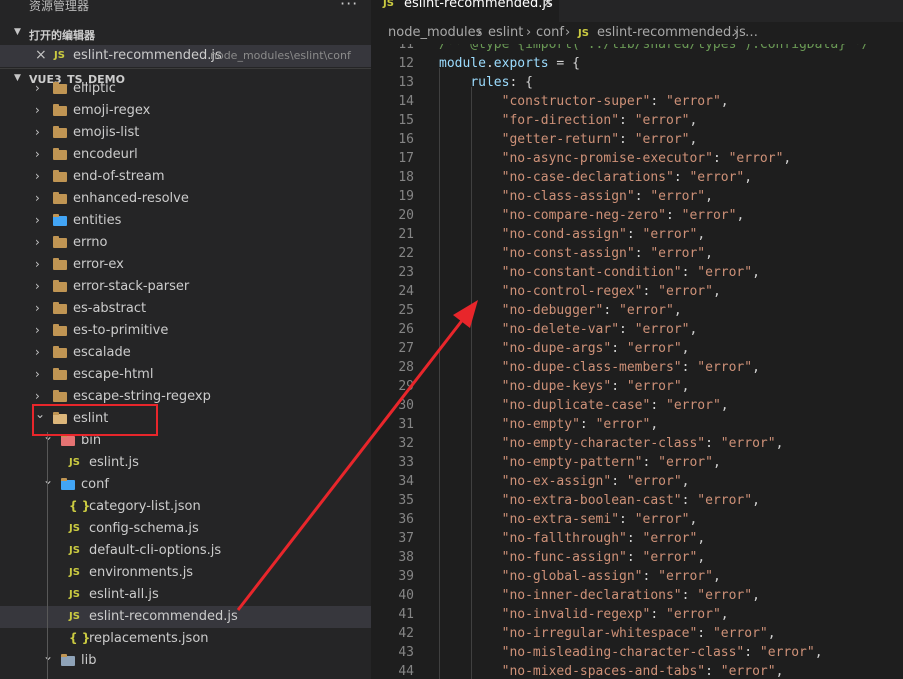 This screenshot has width=903, height=679. What do you see at coordinates (185, 155) in the screenshot?
I see `tree-folder: › encodeurl` at bounding box center [185, 155].